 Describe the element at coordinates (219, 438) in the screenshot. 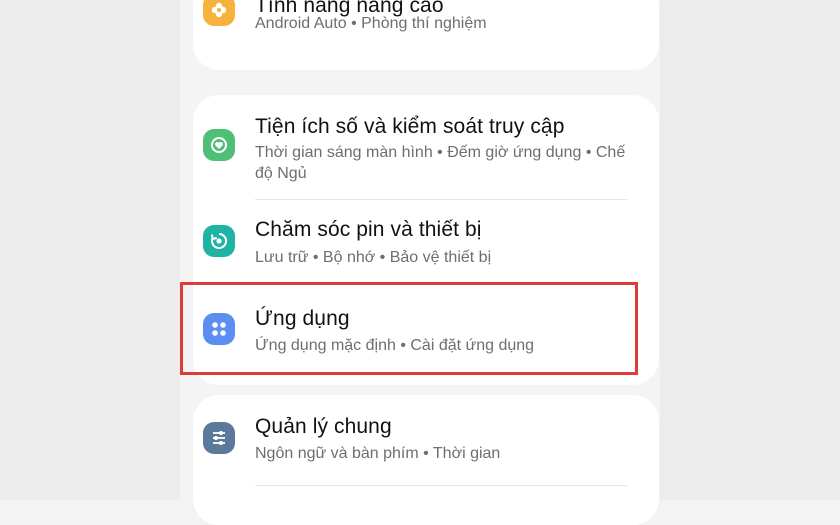

I see `general-management-icon` at that location.